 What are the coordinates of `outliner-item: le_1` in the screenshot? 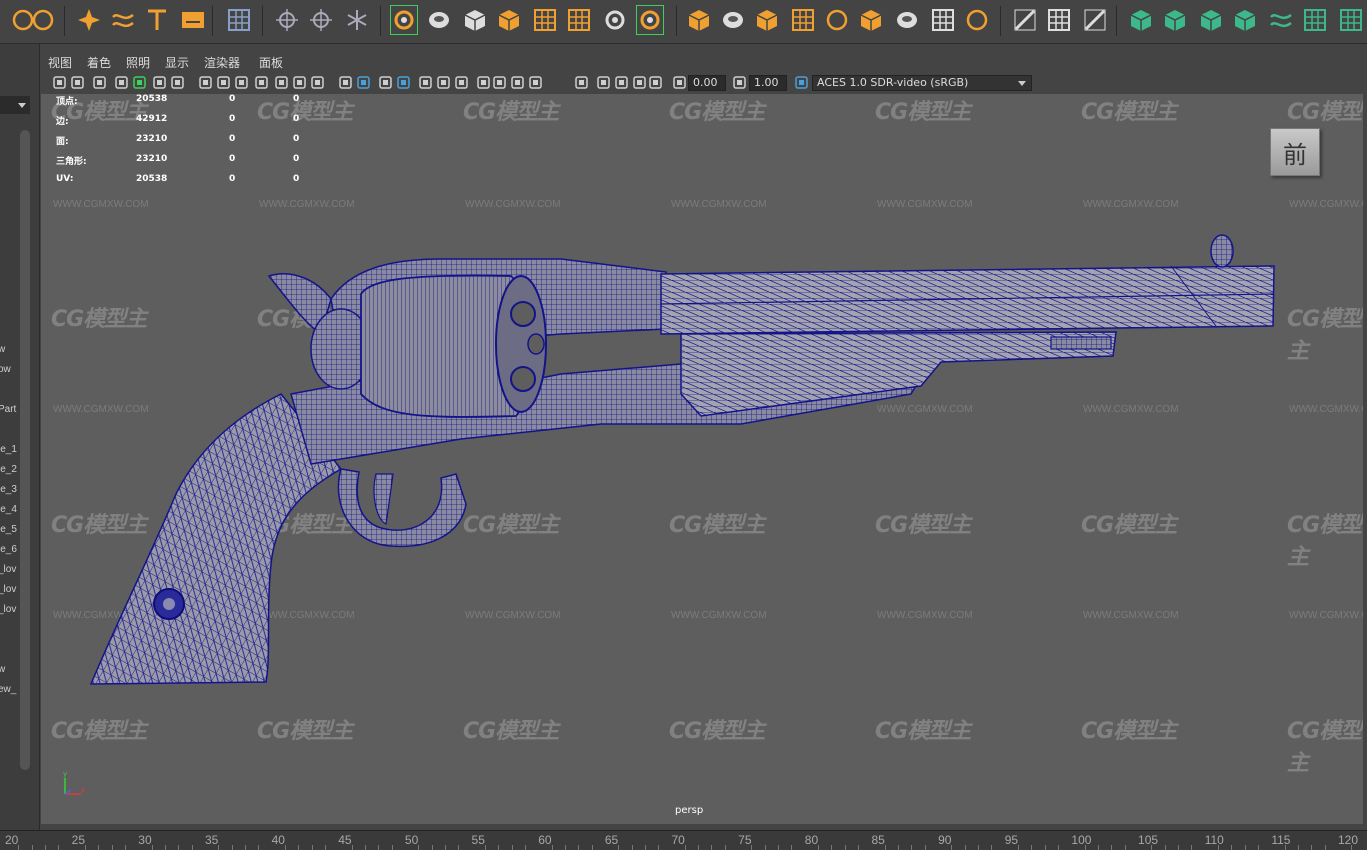 It's located at (8, 449).